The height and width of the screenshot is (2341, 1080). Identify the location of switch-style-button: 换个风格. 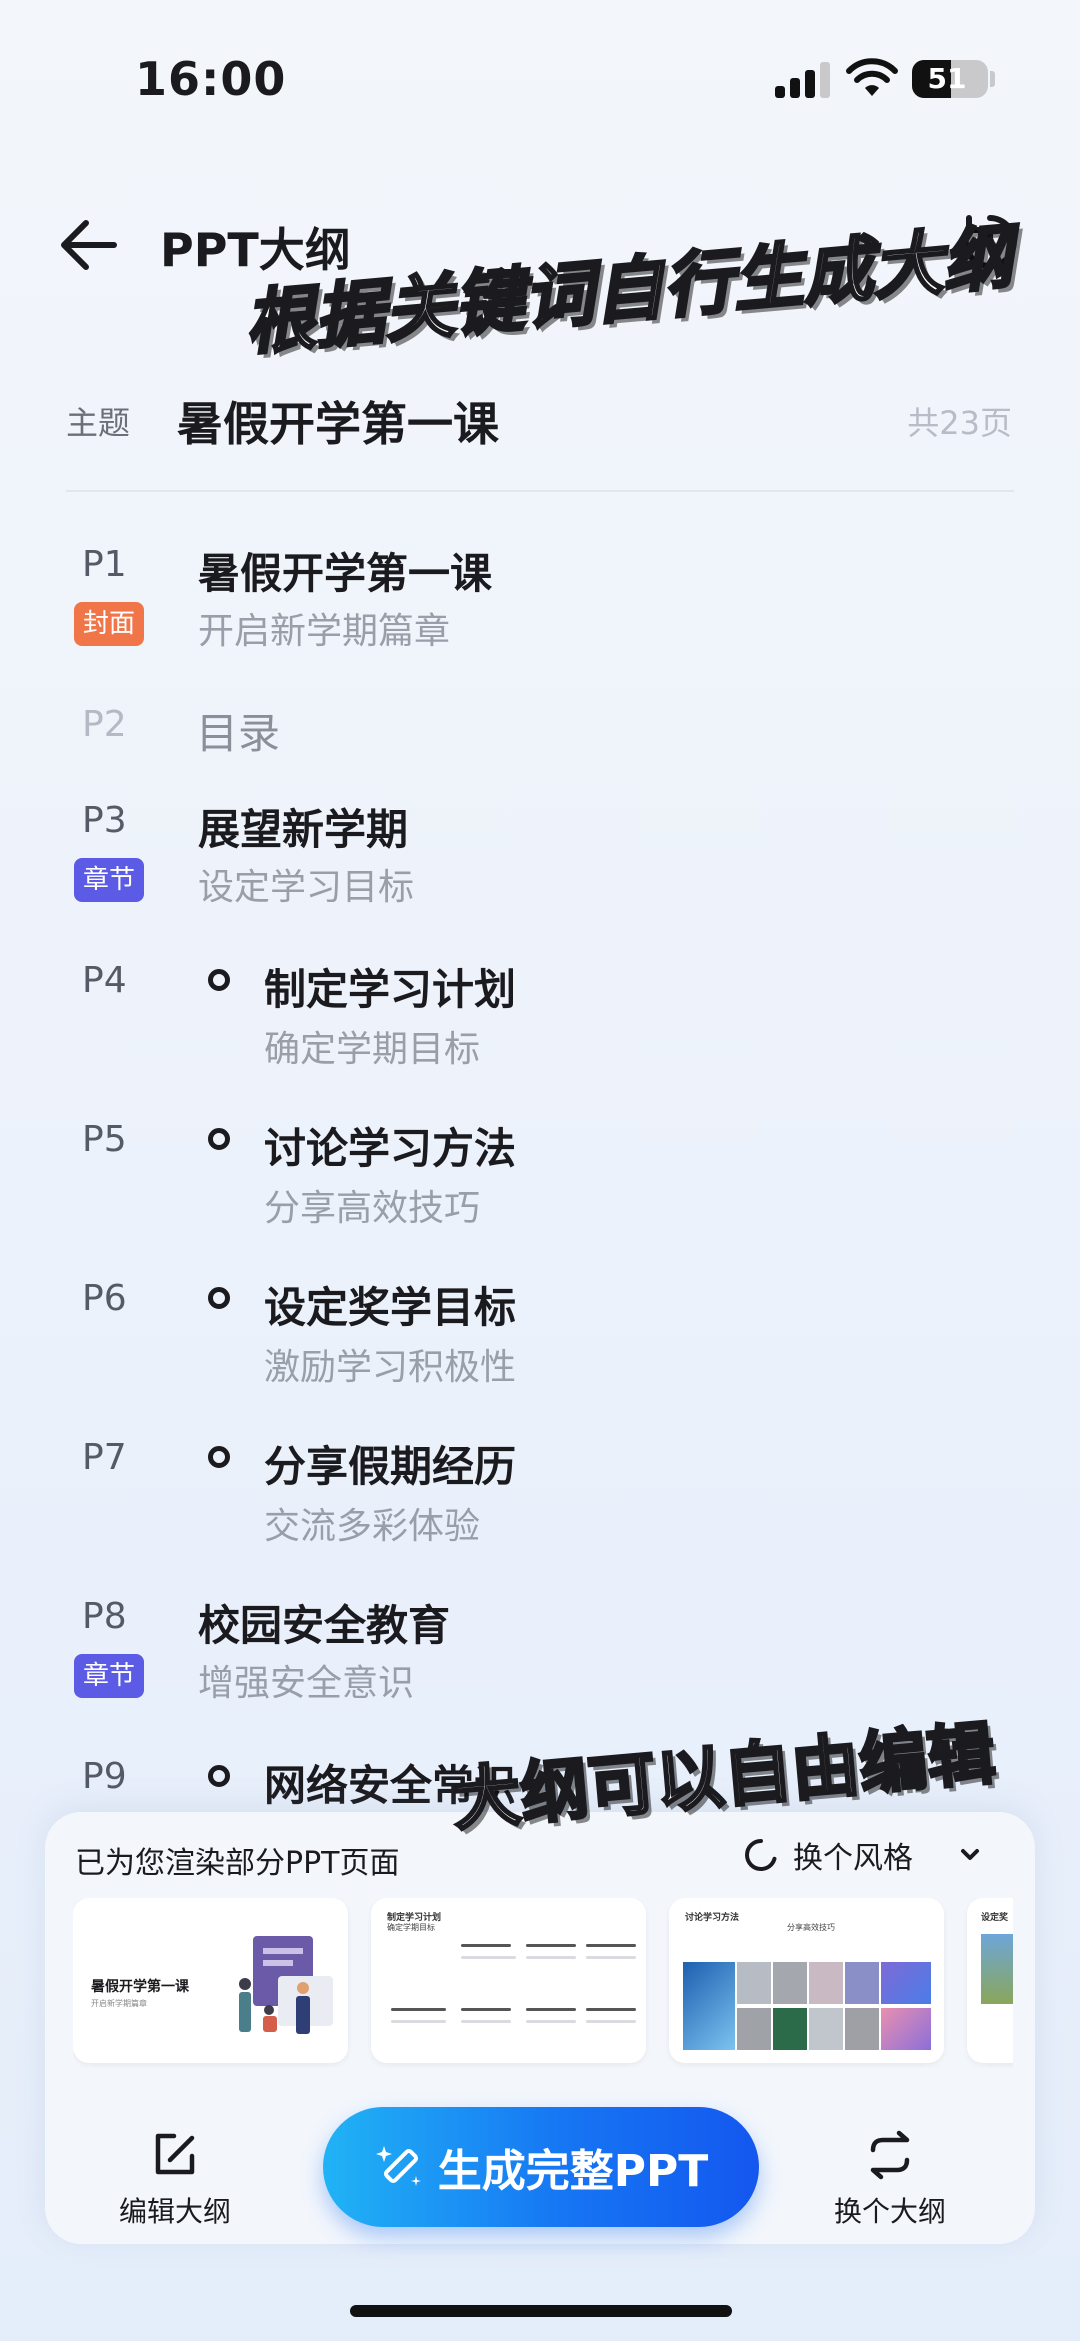
(828, 1855).